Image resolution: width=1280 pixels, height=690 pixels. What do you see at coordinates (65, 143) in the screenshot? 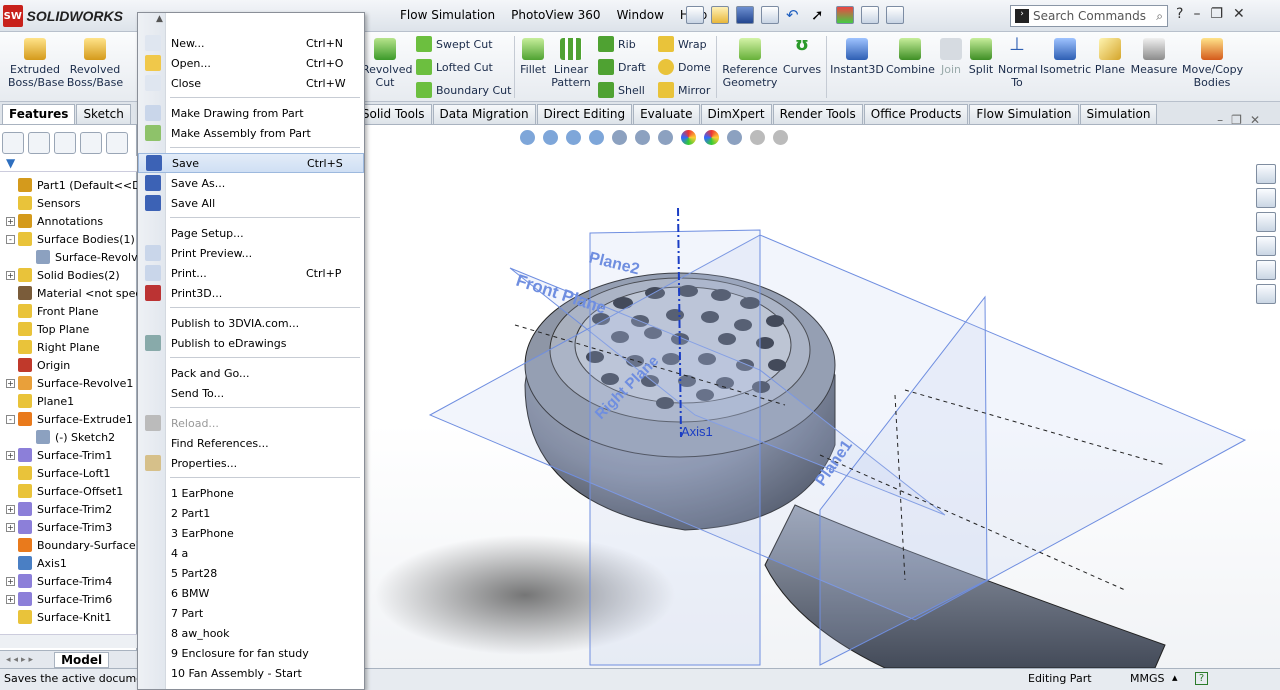
I see `configuration-manager-tab-icon` at bounding box center [65, 143].